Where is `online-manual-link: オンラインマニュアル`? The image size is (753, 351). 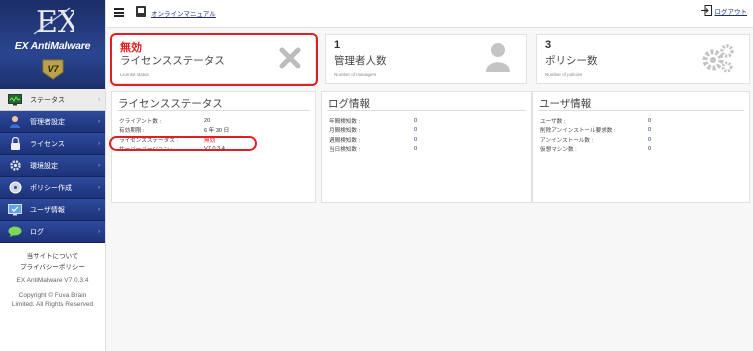
online-manual-link: オンラインマニュアル is located at coordinates (183, 13).